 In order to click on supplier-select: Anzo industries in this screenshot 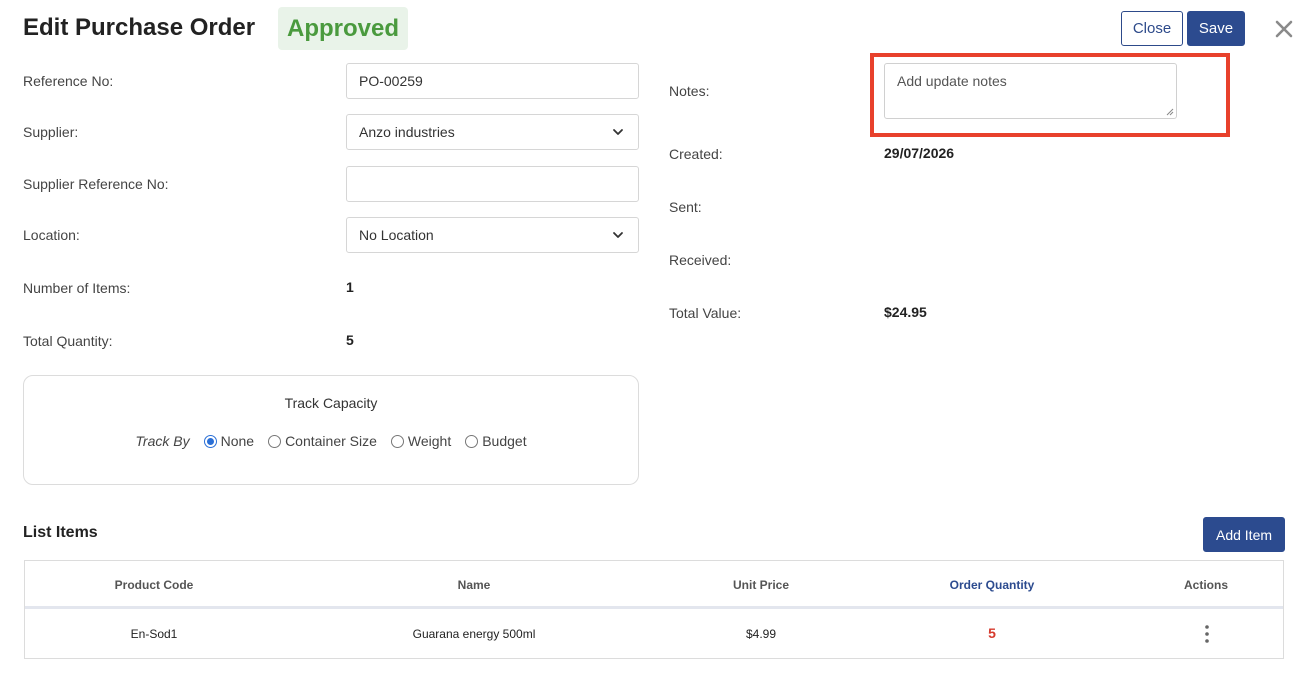, I will do `click(492, 132)`.